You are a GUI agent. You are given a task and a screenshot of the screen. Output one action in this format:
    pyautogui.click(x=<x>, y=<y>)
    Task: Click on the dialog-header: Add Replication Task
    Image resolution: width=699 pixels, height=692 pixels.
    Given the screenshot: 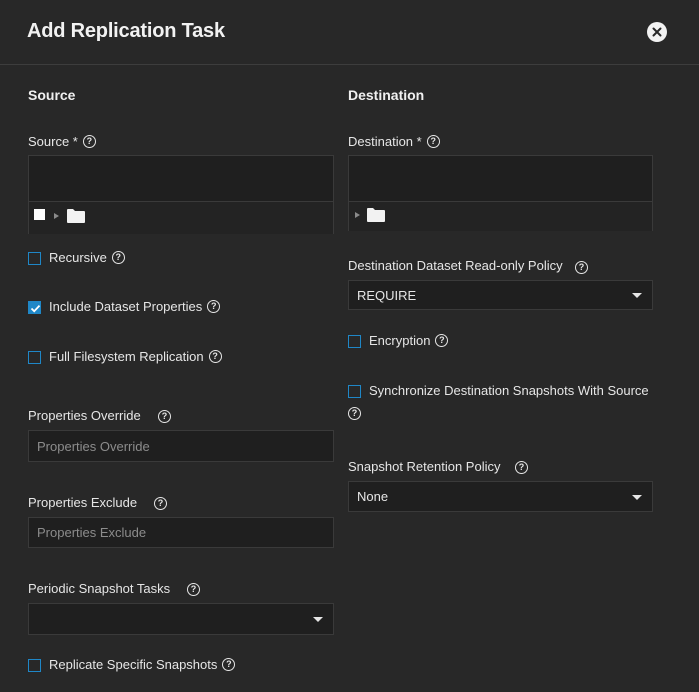 What is the action you would take?
    pyautogui.click(x=349, y=32)
    